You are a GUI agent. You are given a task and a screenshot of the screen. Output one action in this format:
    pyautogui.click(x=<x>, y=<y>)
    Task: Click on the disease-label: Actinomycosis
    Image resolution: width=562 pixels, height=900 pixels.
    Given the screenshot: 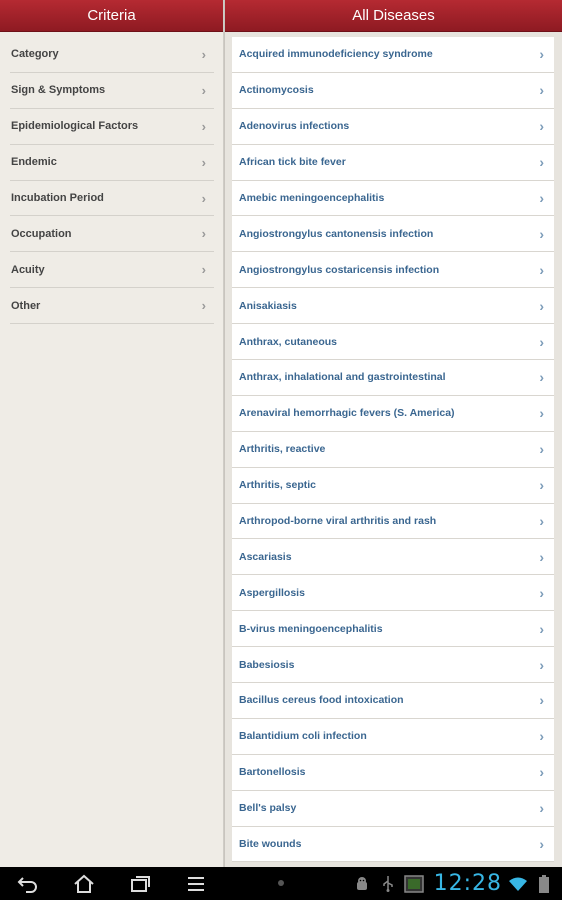 What is the action you would take?
    pyautogui.click(x=276, y=90)
    